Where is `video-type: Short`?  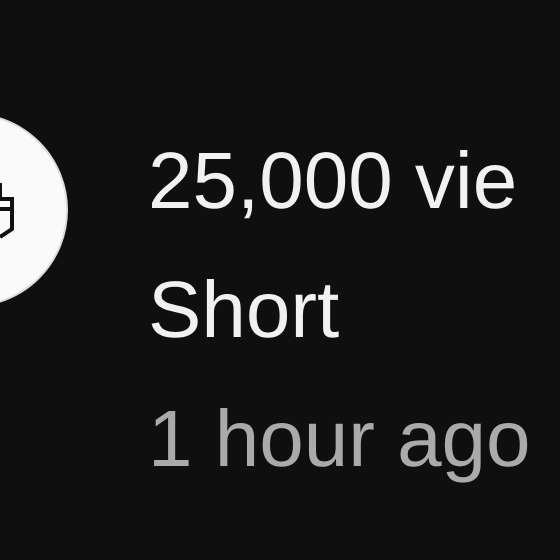
video-type: Short is located at coordinates (244, 310).